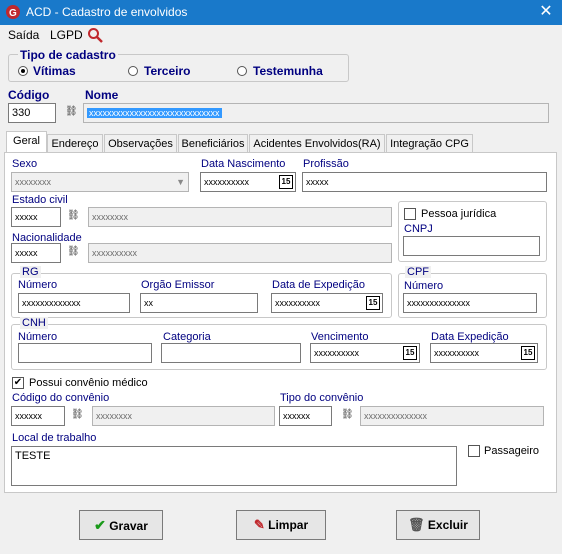 The width and height of the screenshot is (562, 554). What do you see at coordinates (178, 285) in the screenshot?
I see `rg-orgao-label: Orgão Emissor` at bounding box center [178, 285].